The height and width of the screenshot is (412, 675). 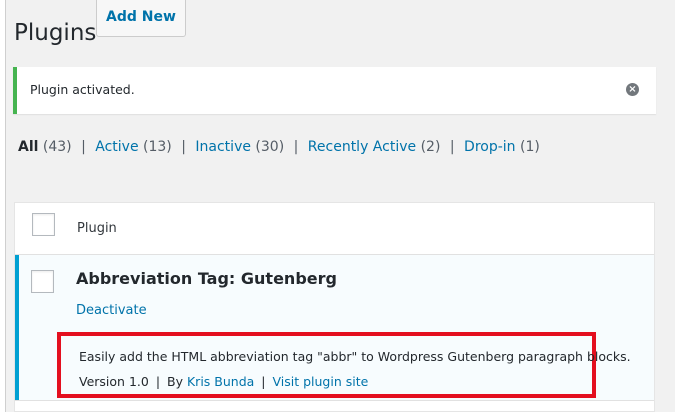 What do you see at coordinates (530, 147) in the screenshot?
I see `filter-drop-in-count: (1)` at bounding box center [530, 147].